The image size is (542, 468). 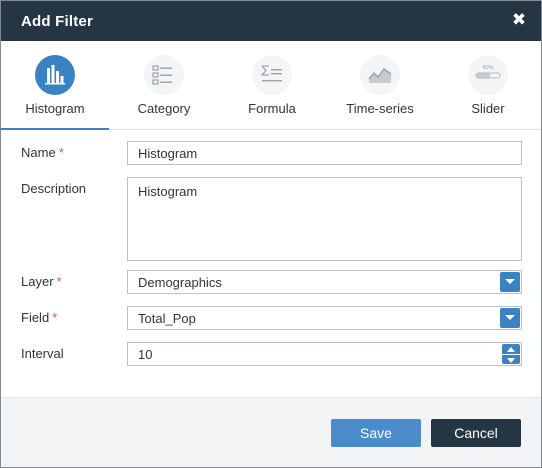 What do you see at coordinates (271, 432) in the screenshot?
I see `dialog-footer: Save Cancel` at bounding box center [271, 432].